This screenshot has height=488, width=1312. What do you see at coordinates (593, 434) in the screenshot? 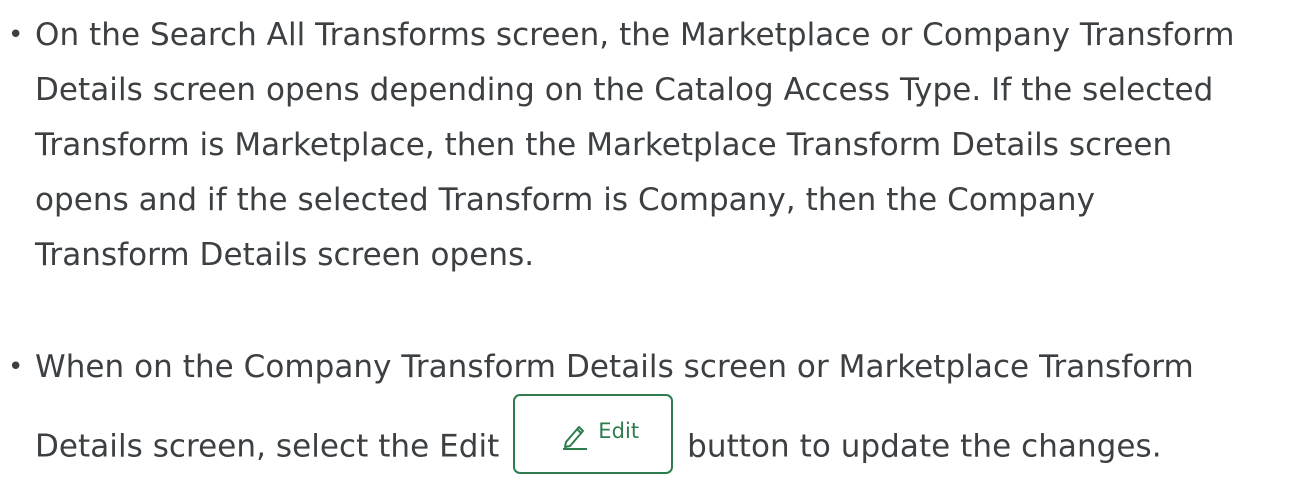
I see `edit-button: Edit` at bounding box center [593, 434].